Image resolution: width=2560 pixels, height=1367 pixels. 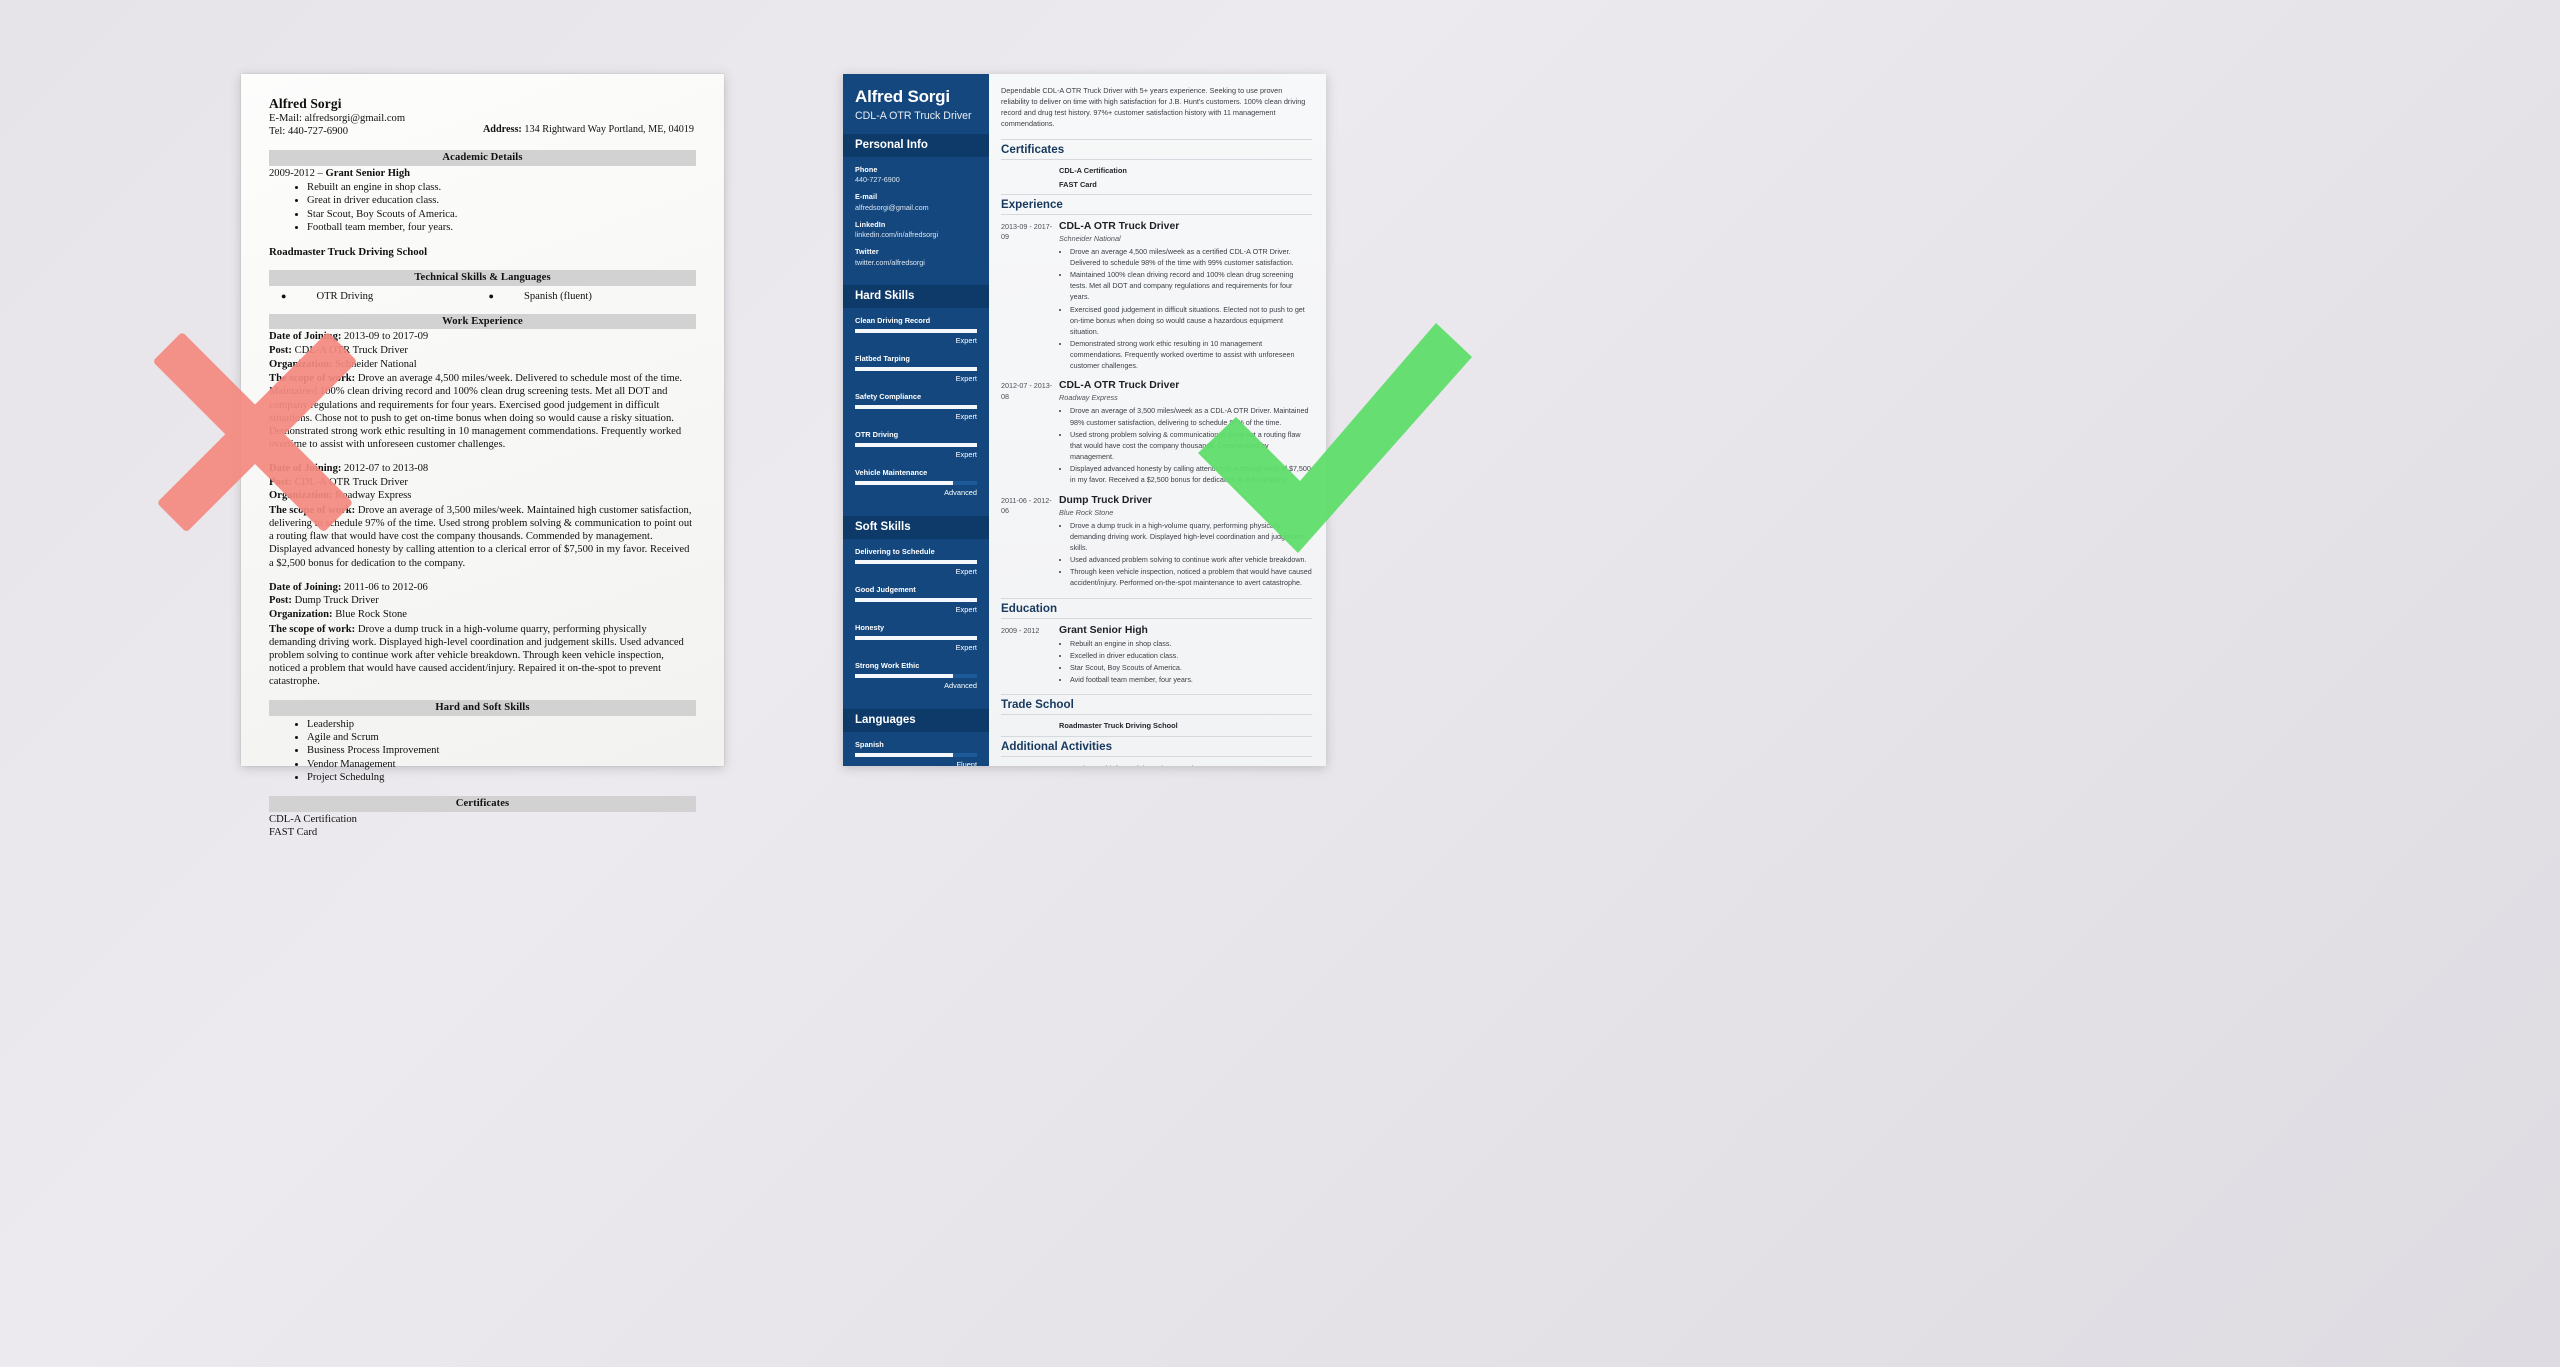 I want to click on bad-technical-left-item: OTR Driving, so click(x=345, y=296).